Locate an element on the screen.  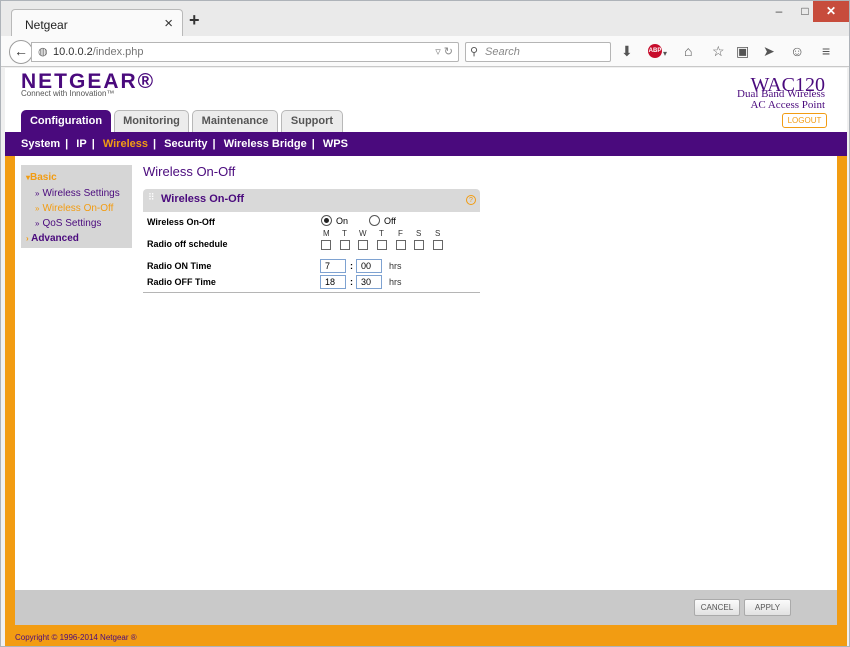
logo-tagline: Connect with Innovation™ is located at coordinates (68, 93).